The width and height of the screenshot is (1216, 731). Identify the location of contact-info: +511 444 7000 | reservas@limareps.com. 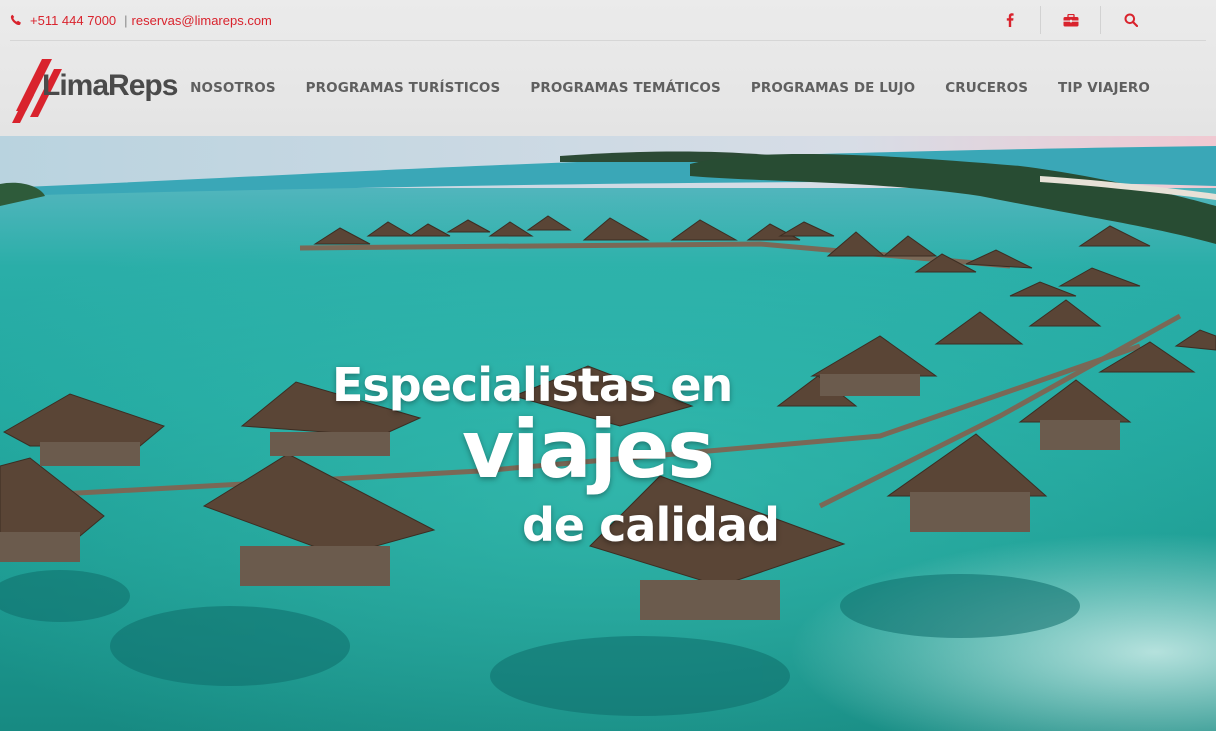
(141, 20).